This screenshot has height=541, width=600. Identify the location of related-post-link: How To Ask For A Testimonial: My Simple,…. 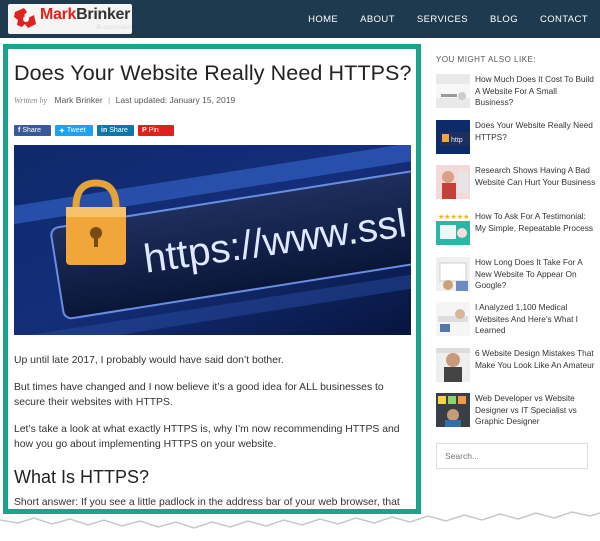
(536, 222).